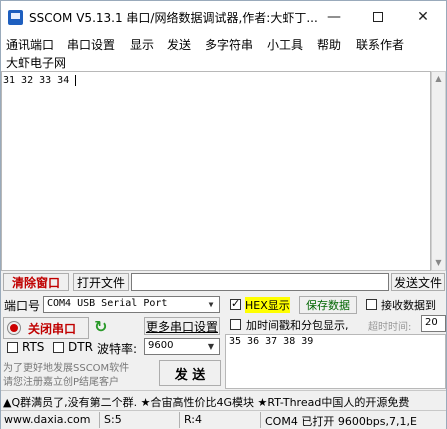 The width and height of the screenshot is (447, 429). Describe the element at coordinates (190, 373) in the screenshot. I see `send-button: 发 送` at that location.